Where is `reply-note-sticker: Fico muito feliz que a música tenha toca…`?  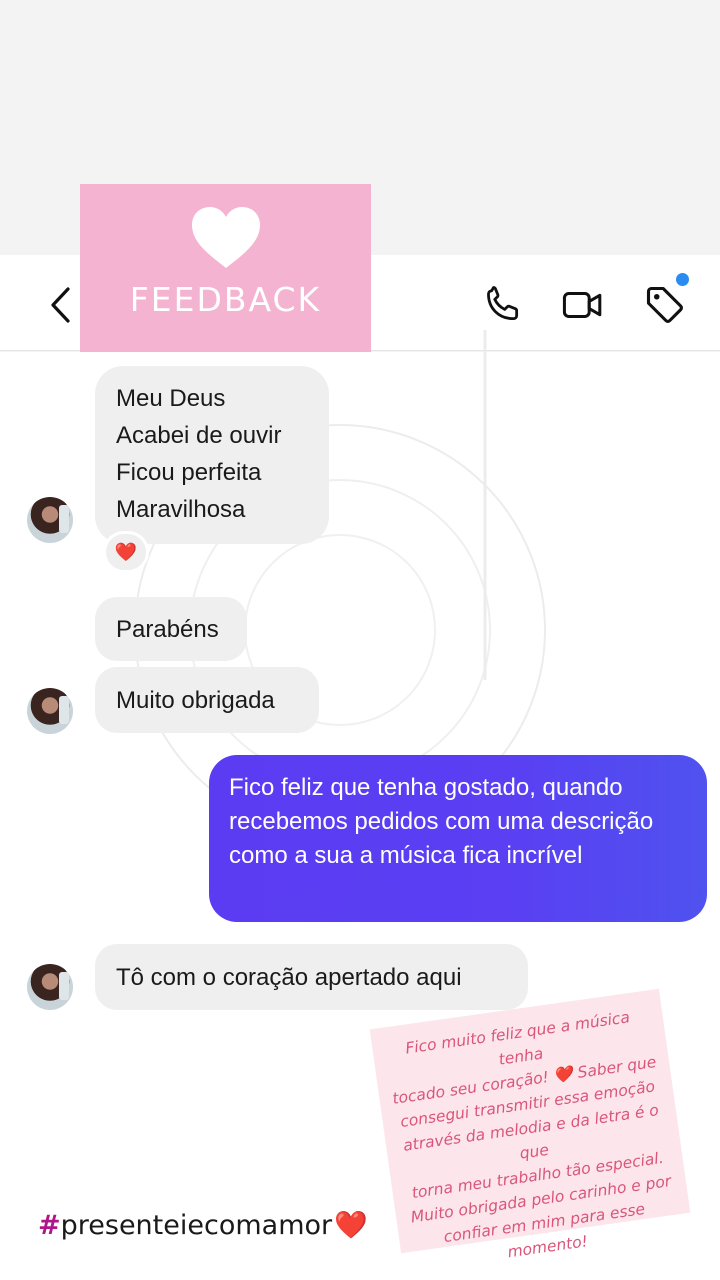
reply-note-sticker: Fico muito feliz que a música tenha toca… is located at coordinates (530, 1124).